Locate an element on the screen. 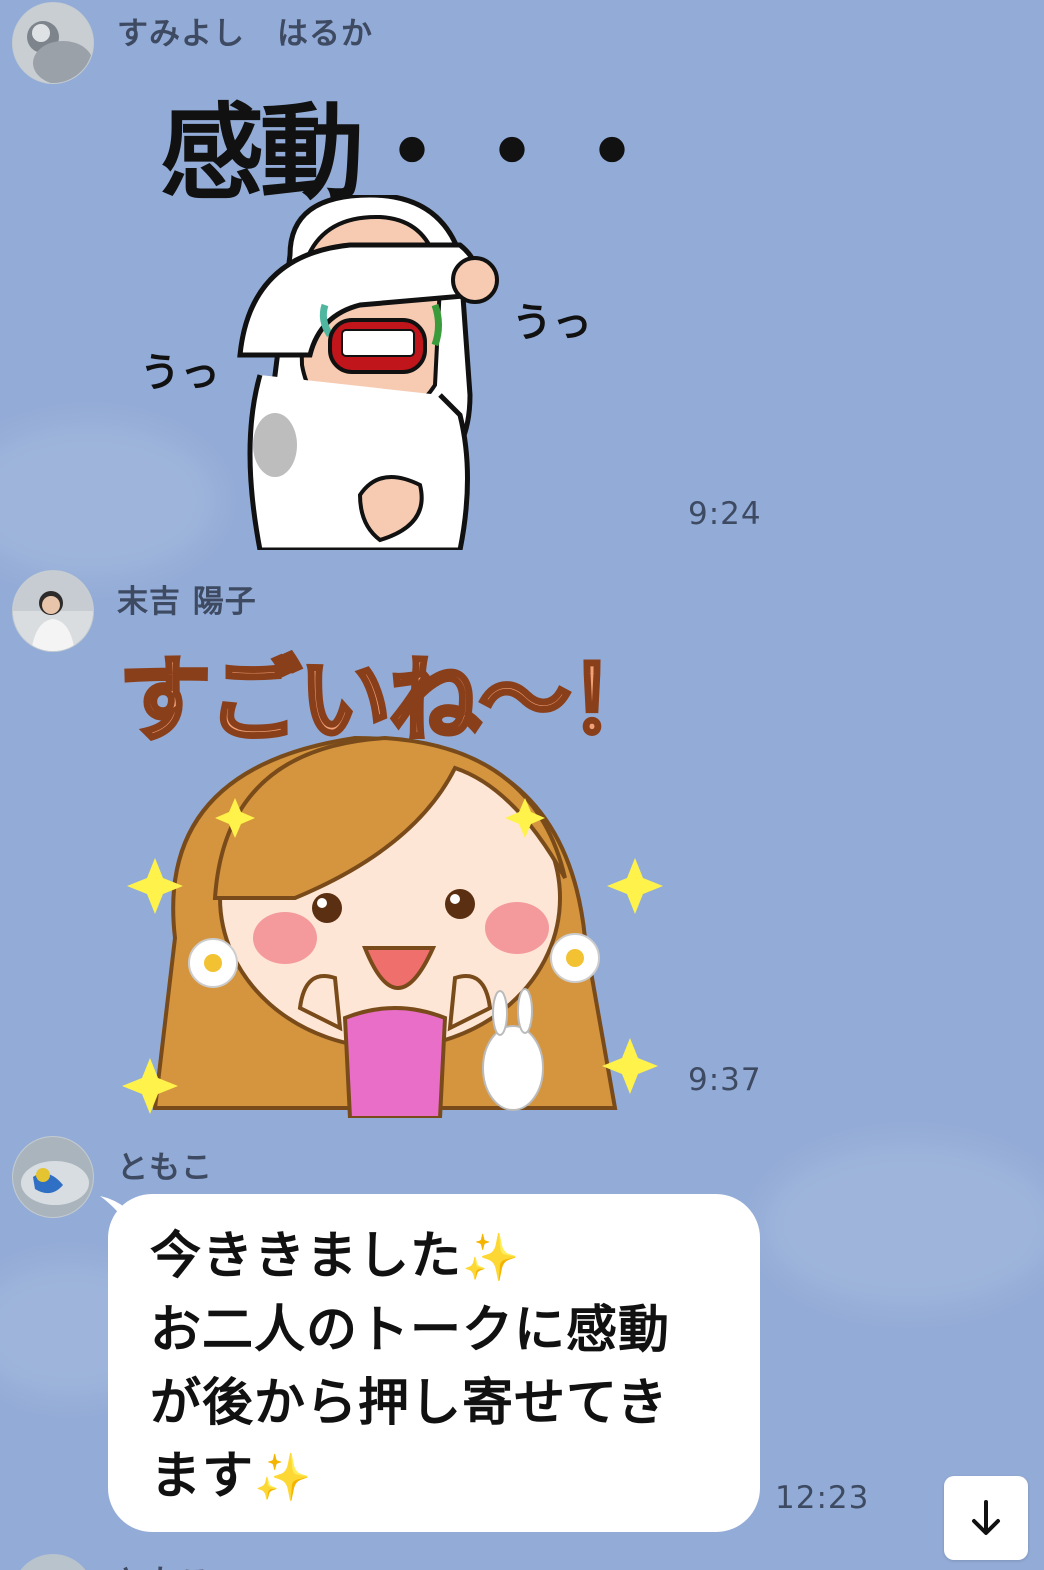 This screenshot has height=1570, width=1044. crying-man-illustration is located at coordinates (368, 372).